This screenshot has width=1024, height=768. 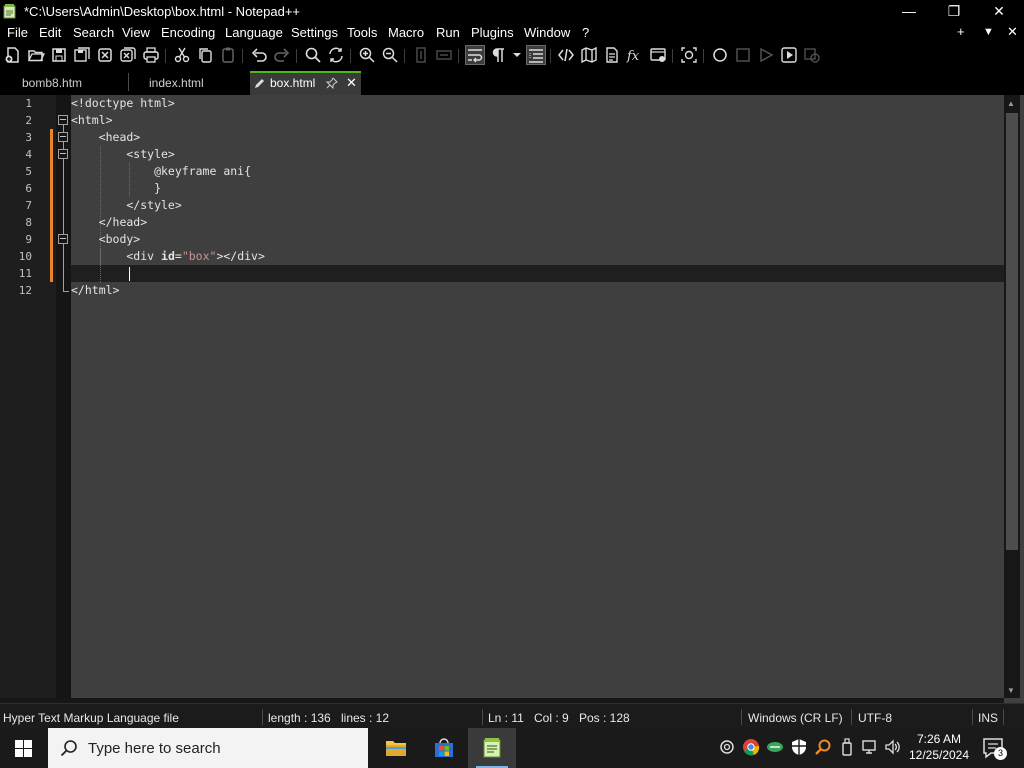 What do you see at coordinates (536, 55) in the screenshot?
I see `indent-guide-icon` at bounding box center [536, 55].